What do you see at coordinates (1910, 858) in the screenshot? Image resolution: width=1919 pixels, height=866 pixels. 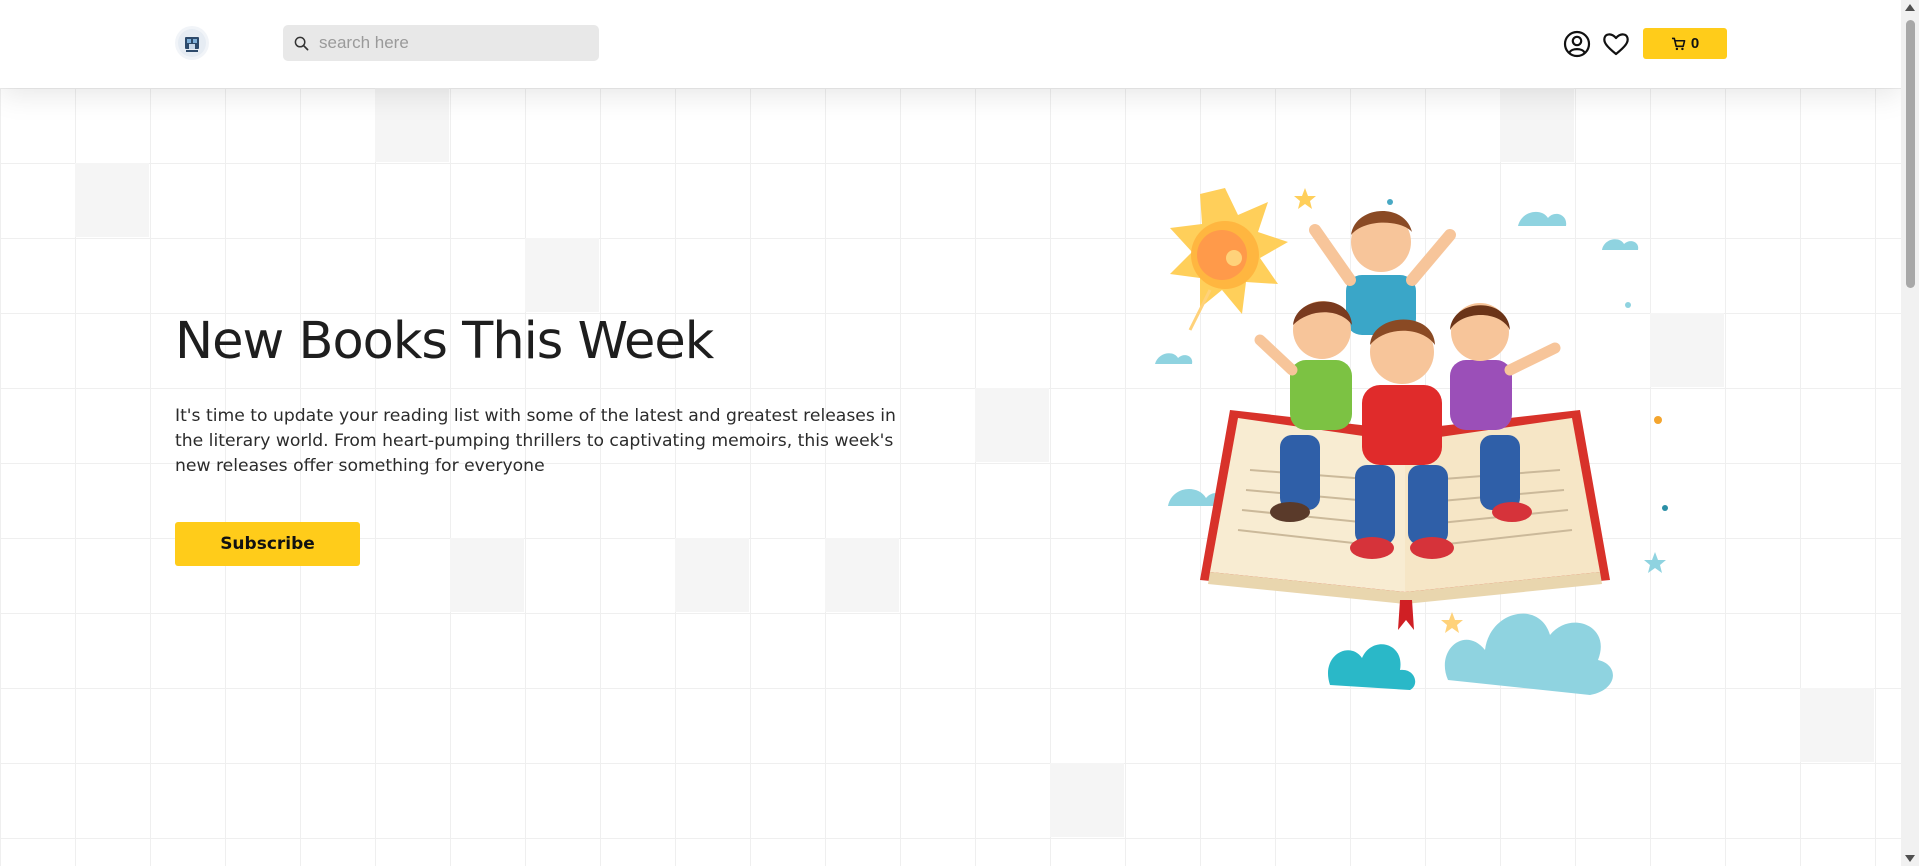 I see `scroll-down-arrow-icon` at bounding box center [1910, 858].